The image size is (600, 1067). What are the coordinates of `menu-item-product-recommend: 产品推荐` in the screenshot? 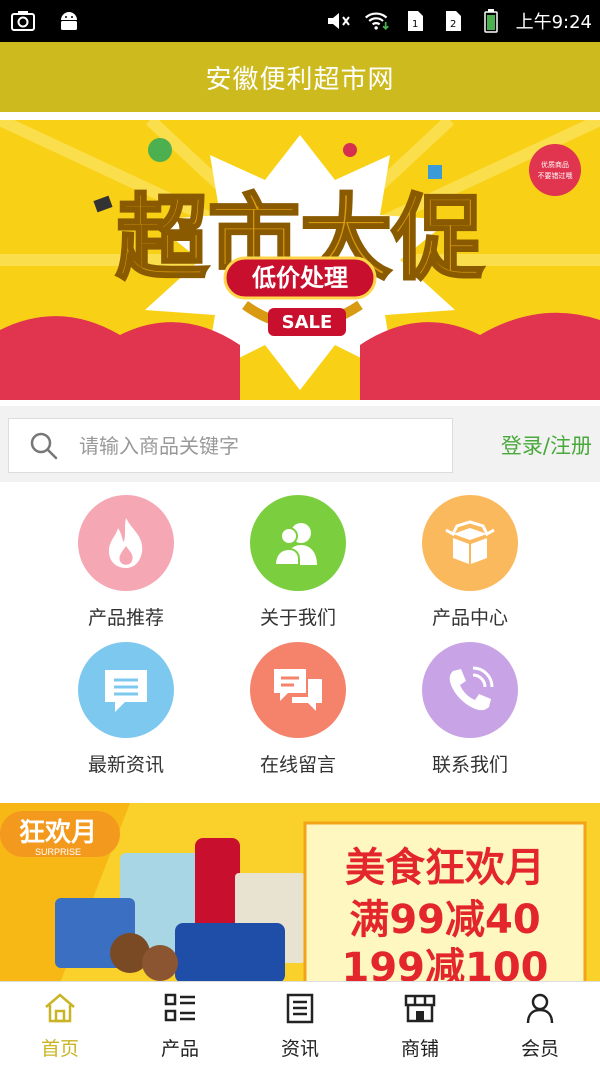 It's located at (126, 562).